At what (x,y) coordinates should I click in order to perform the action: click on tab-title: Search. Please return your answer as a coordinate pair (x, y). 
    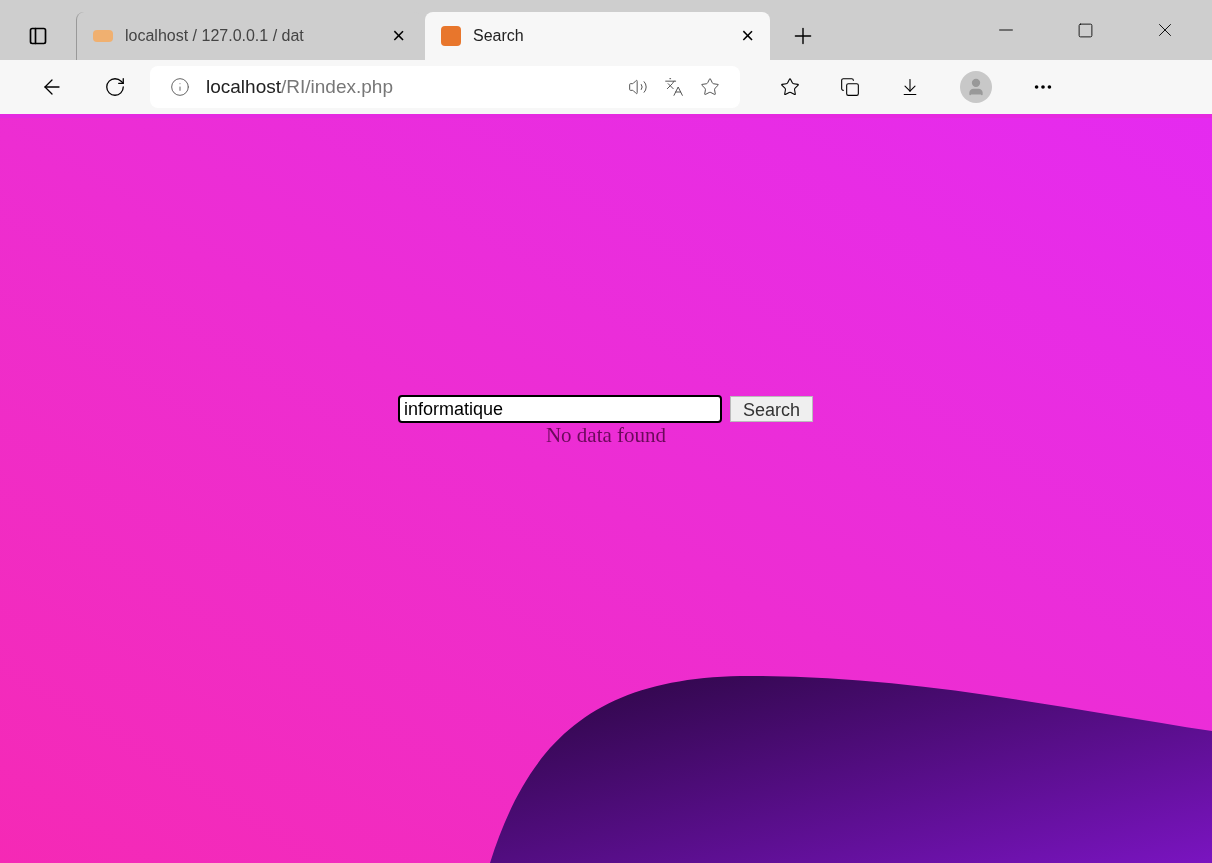
    Looking at the image, I should click on (499, 36).